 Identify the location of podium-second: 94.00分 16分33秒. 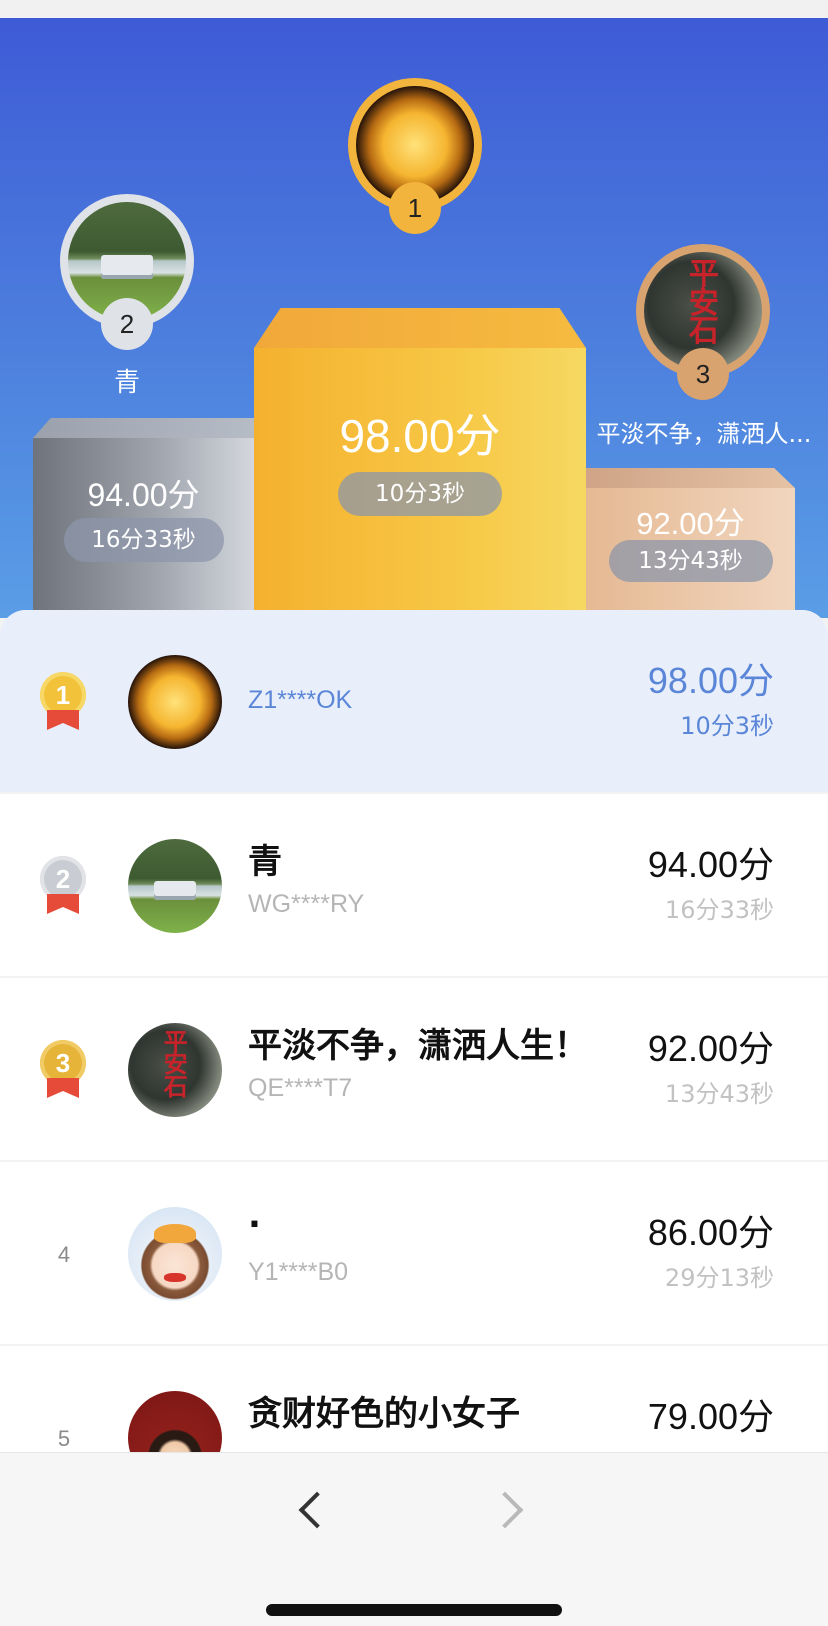
(143, 518).